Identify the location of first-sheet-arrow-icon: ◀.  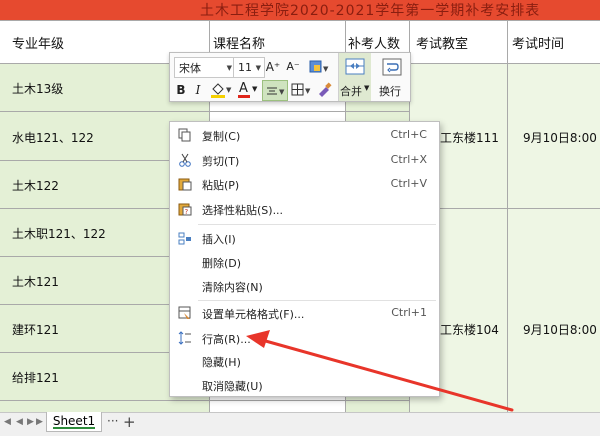
(7, 422).